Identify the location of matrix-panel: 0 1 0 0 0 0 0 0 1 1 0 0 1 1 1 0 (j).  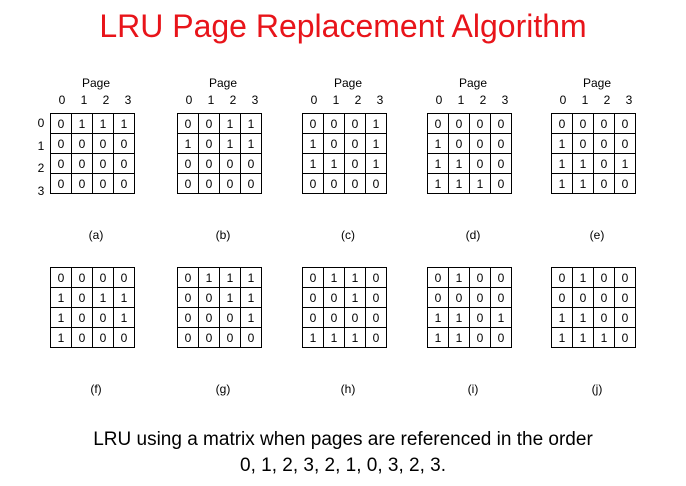
(597, 331).